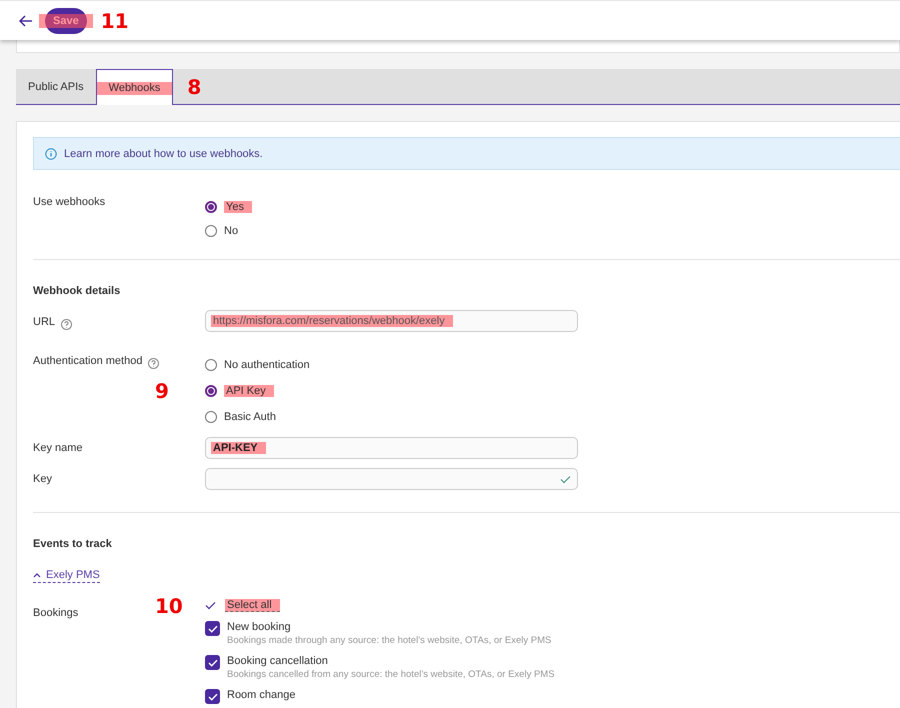 Image resolution: width=900 pixels, height=708 pixels. What do you see at coordinates (391, 479) in the screenshot?
I see `key-field` at bounding box center [391, 479].